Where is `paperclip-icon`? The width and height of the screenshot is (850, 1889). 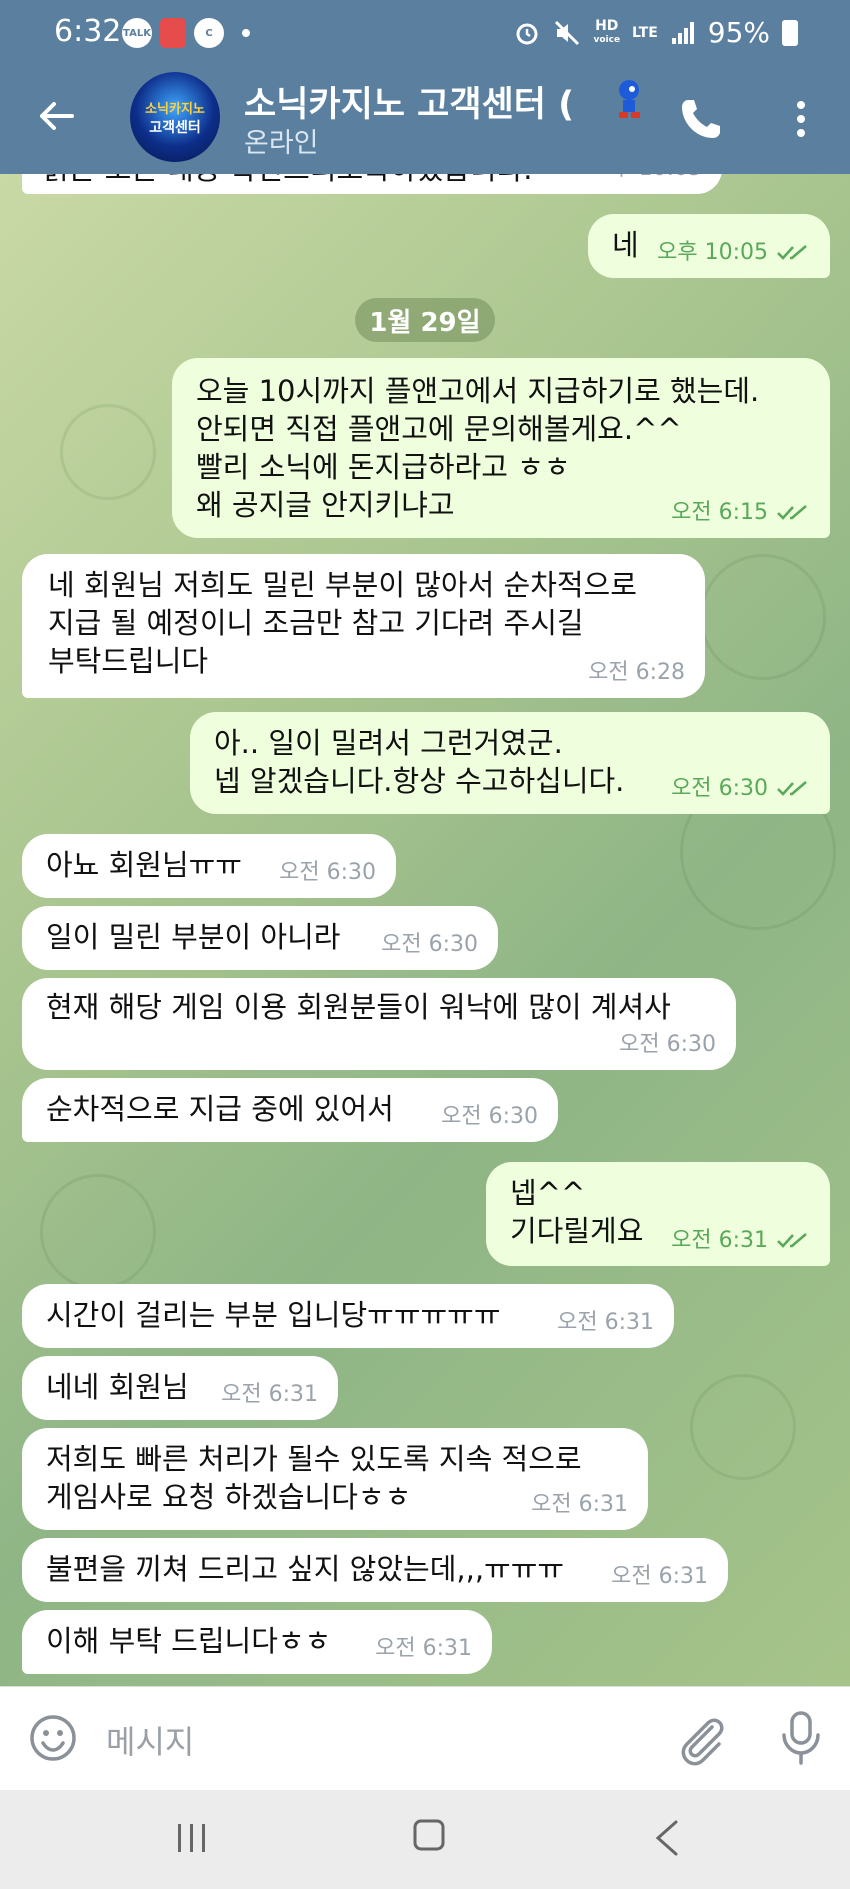 paperclip-icon is located at coordinates (701, 1739).